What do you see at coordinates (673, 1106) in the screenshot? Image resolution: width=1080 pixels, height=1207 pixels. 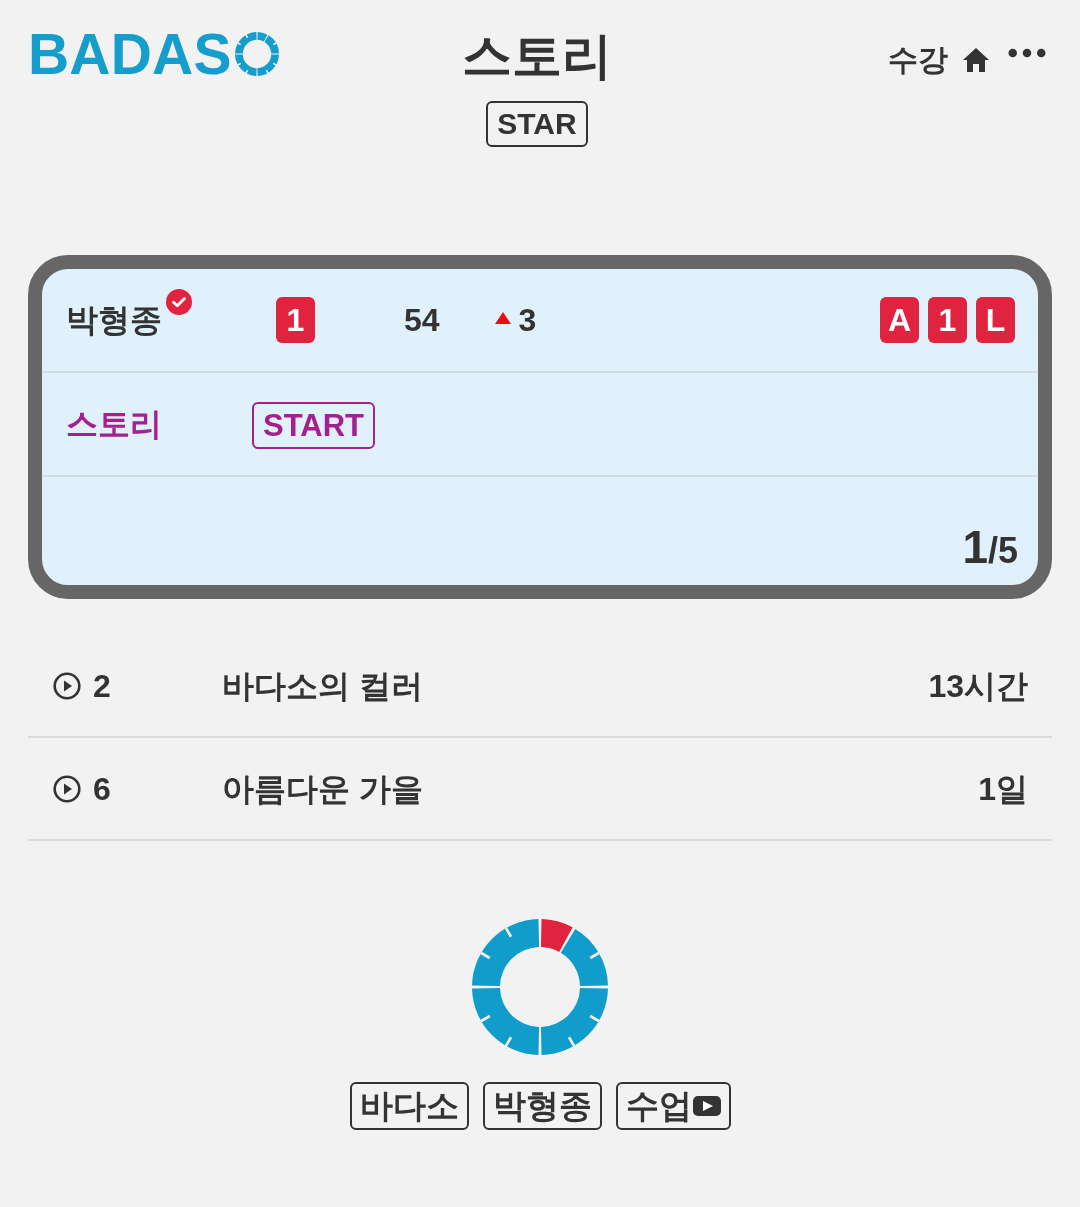 I see `class-video-button: 수업` at bounding box center [673, 1106].